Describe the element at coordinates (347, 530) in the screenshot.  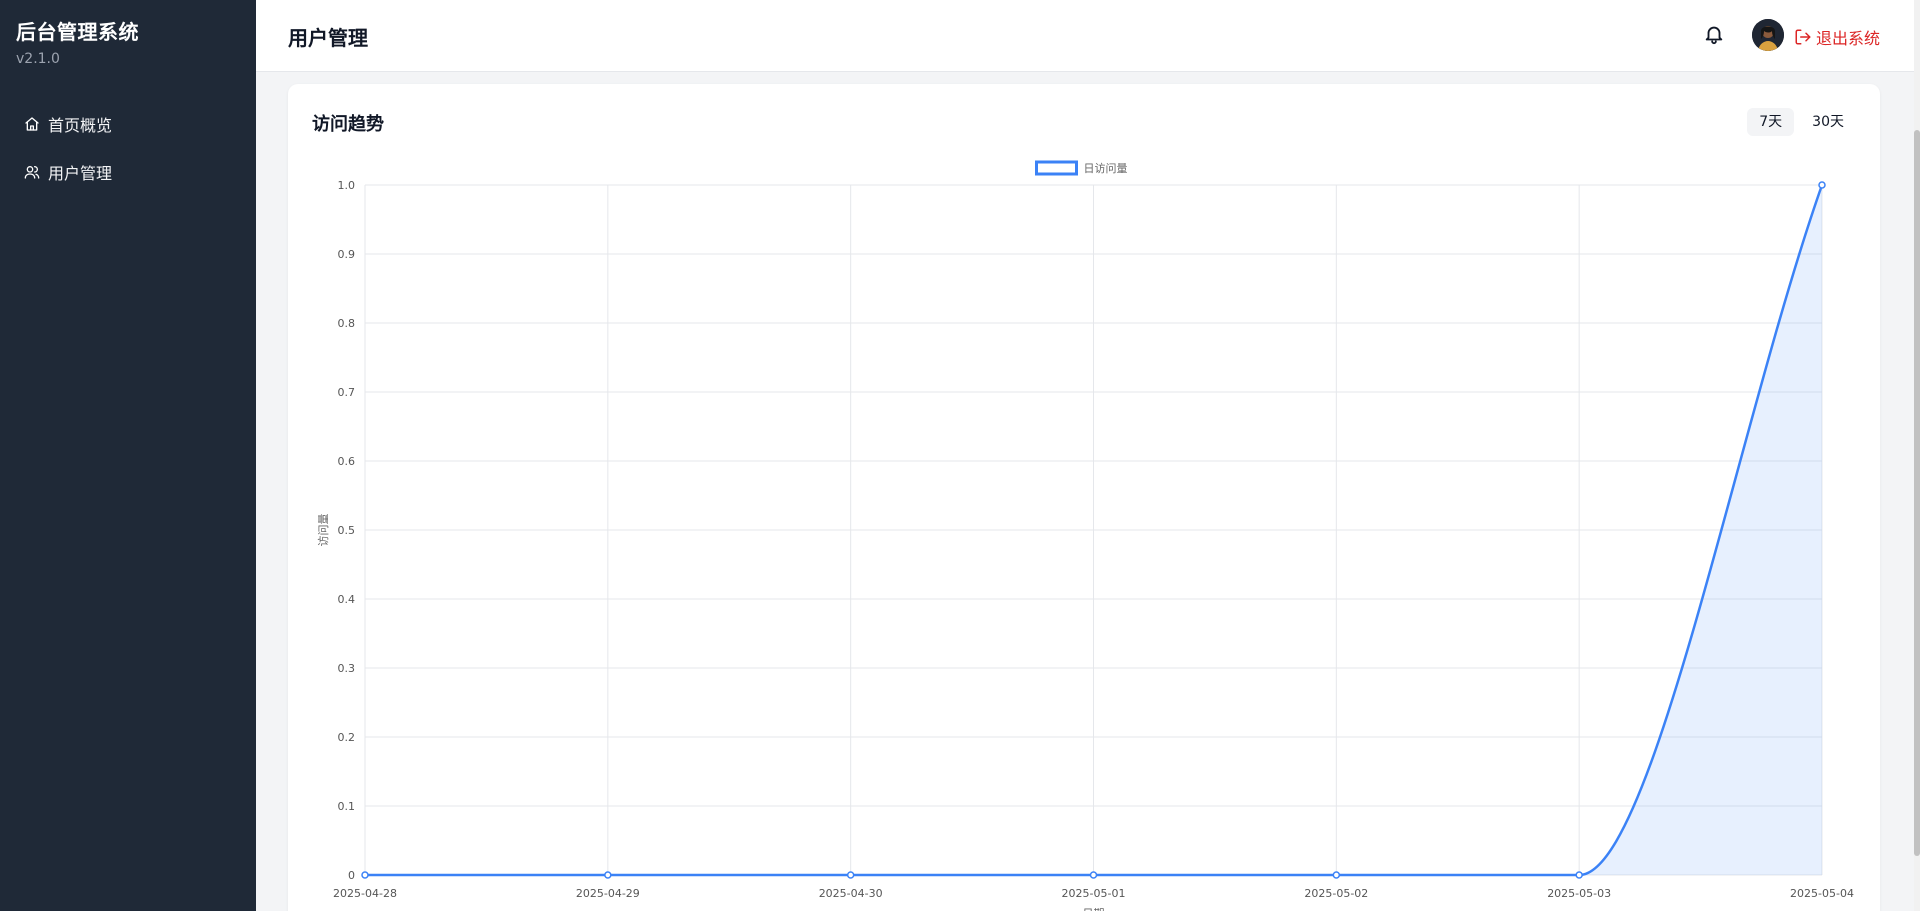
I see `y-tick-label: 0.5` at that location.